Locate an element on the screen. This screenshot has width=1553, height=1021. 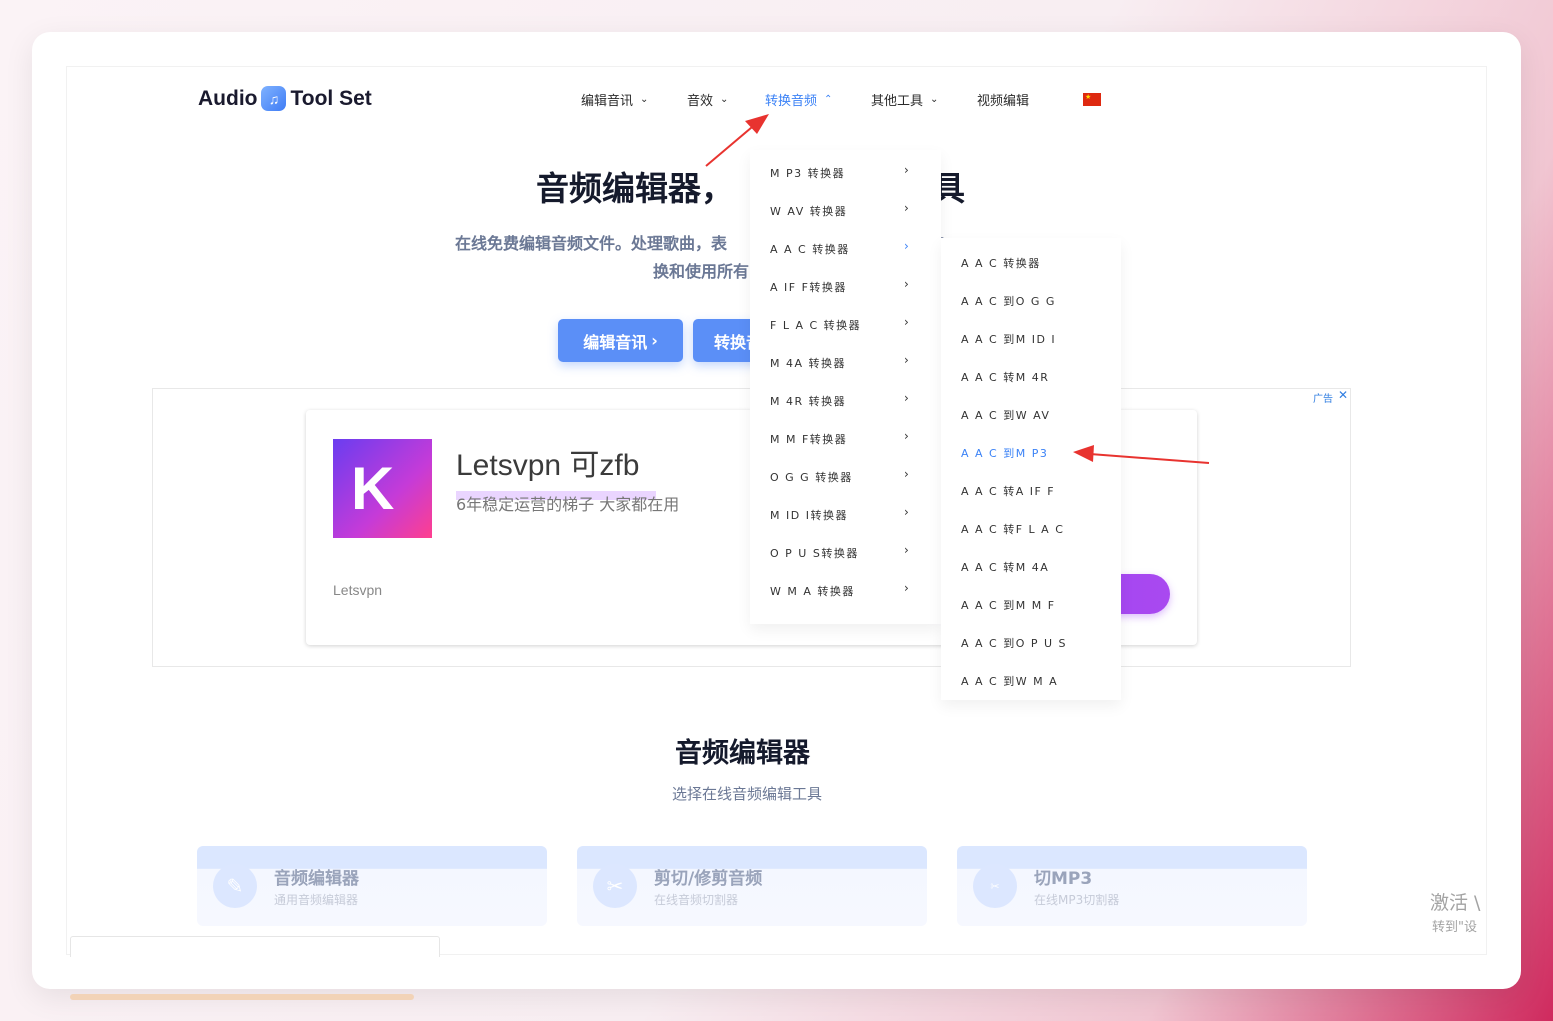
arrow-to-convert-audio is located at coordinates (737, 140).